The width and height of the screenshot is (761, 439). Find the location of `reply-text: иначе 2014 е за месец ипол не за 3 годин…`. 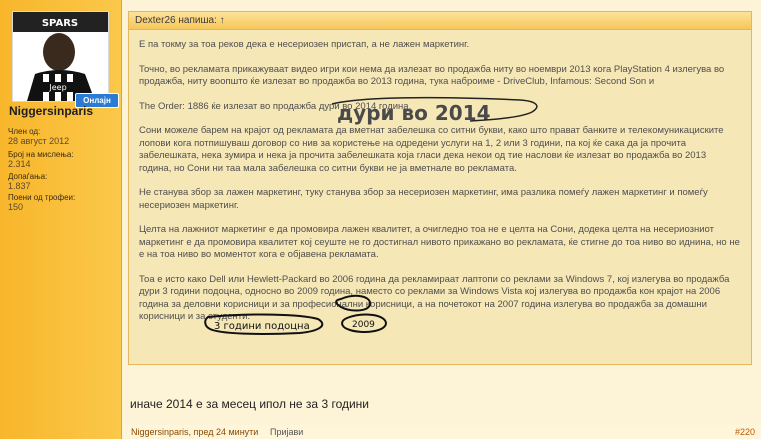

reply-text: иначе 2014 е за месец ипол не за 3 годин… is located at coordinates (250, 404).